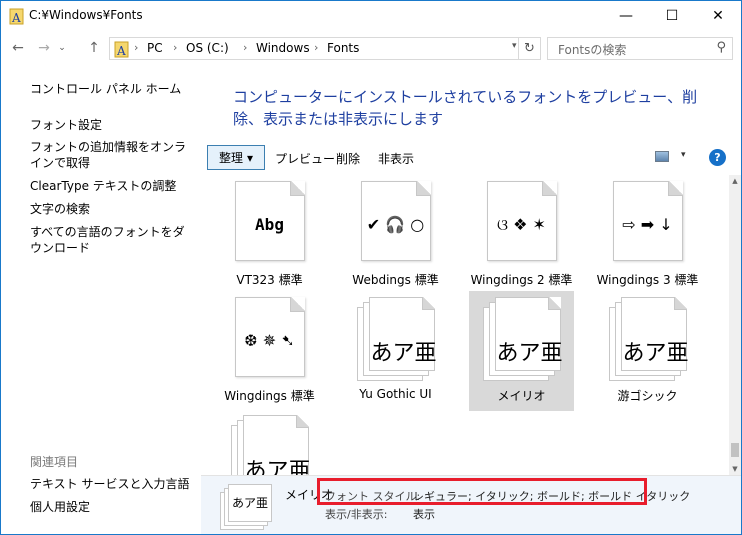 This screenshot has width=742, height=535. What do you see at coordinates (471, 158) in the screenshot?
I see `command-bar: 整理 ▾ プレビュー 削除 非表示 ▾ ?` at bounding box center [471, 158].